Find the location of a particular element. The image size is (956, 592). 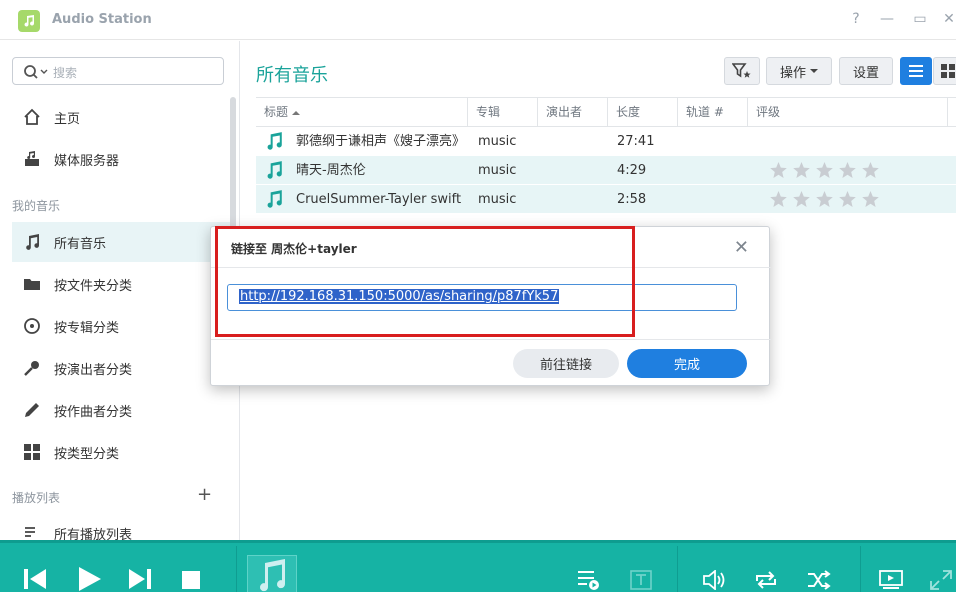

album-icon is located at coordinates (32, 326).